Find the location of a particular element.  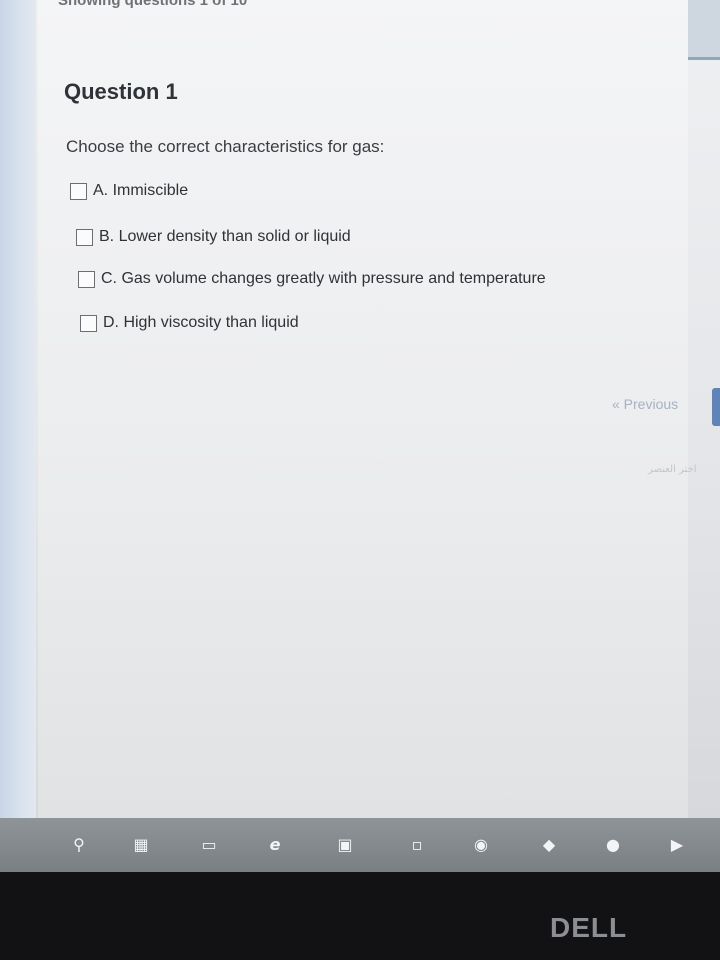

previous-button: « Previous is located at coordinates (645, 404).